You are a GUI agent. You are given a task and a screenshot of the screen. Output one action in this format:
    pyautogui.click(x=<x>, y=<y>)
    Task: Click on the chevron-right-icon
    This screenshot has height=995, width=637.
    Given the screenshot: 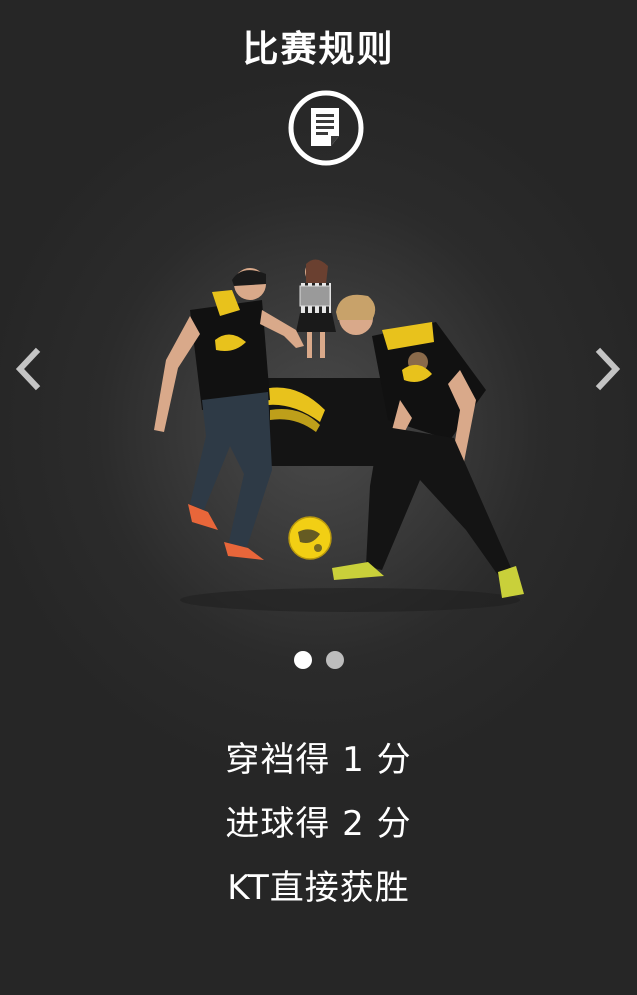 What is the action you would take?
    pyautogui.click(x=608, y=369)
    